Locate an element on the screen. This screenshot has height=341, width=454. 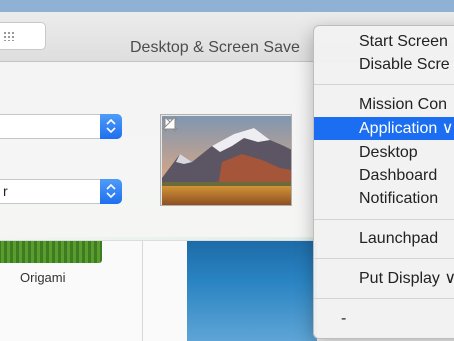
menu-item-dashboard: Dashboard is located at coordinates (384, 175).